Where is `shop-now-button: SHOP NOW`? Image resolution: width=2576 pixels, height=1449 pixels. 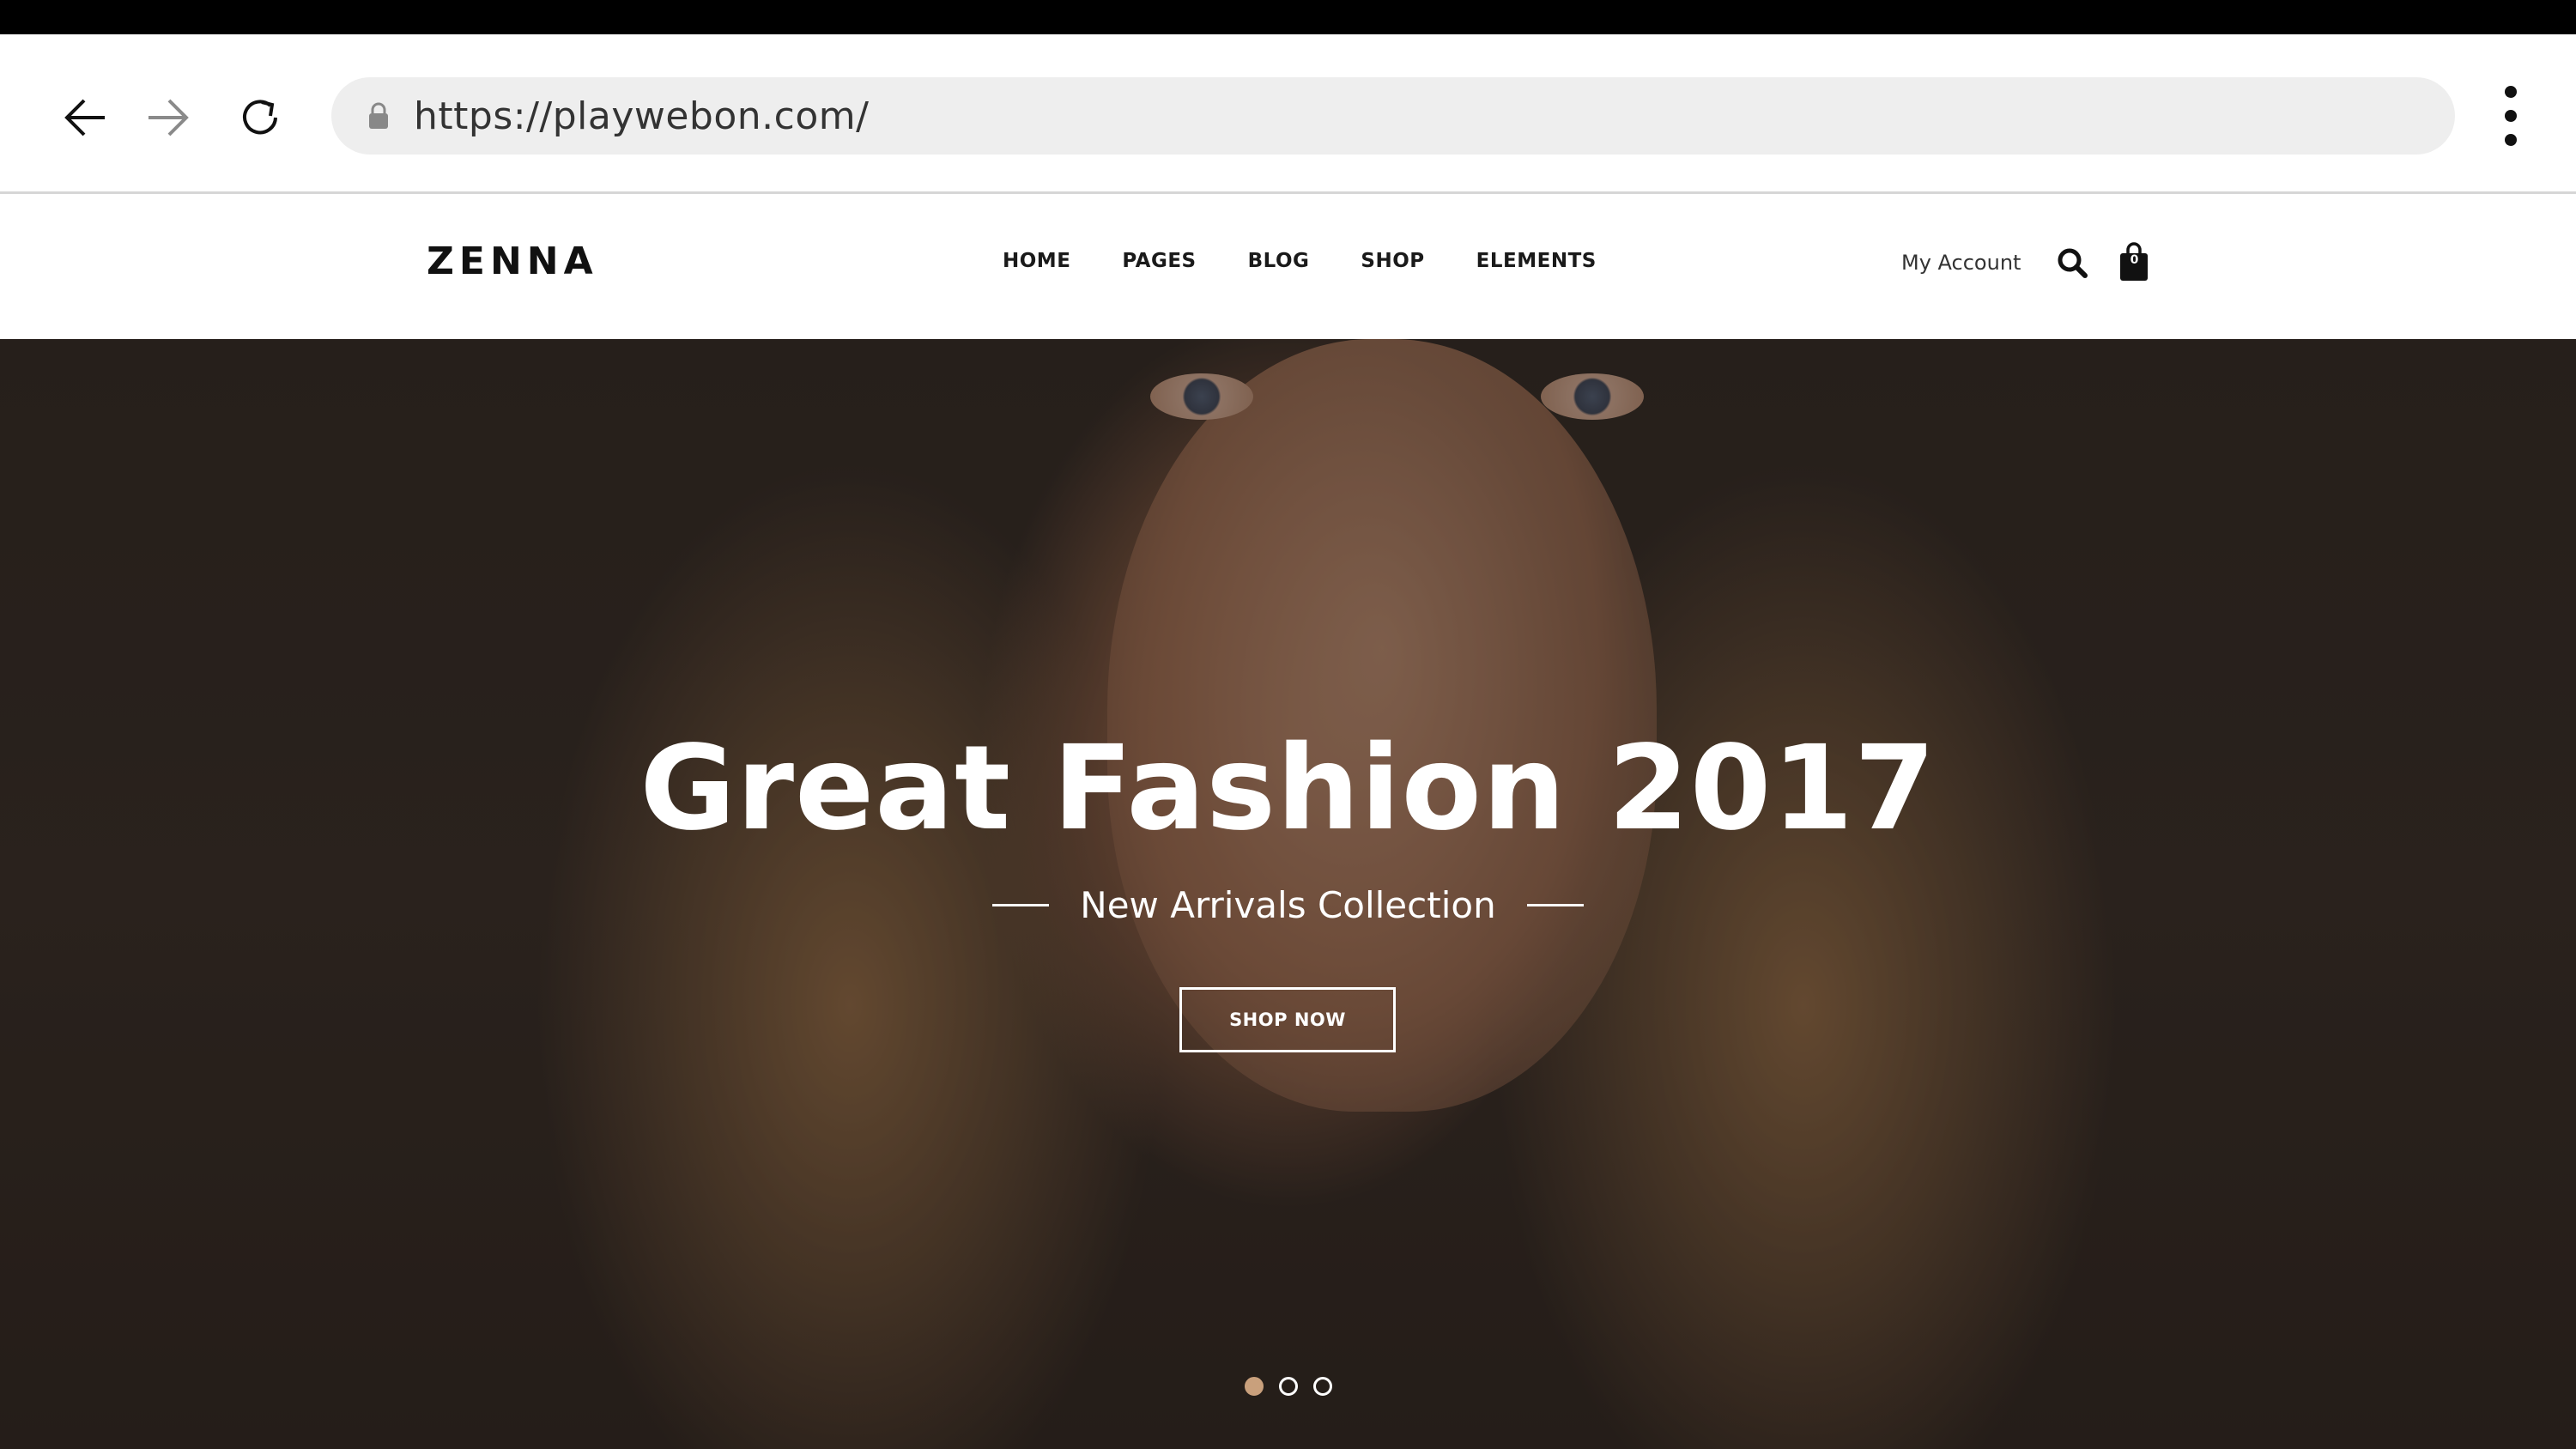 shop-now-button: SHOP NOW is located at coordinates (1287, 1019).